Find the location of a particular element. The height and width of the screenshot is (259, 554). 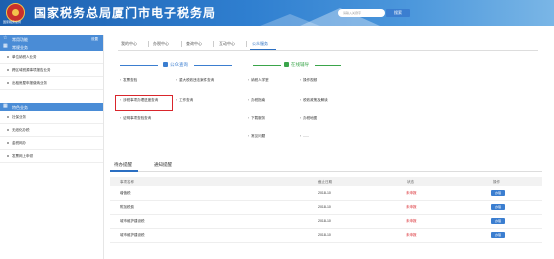

link-video: 操作视频 is located at coordinates (308, 80).